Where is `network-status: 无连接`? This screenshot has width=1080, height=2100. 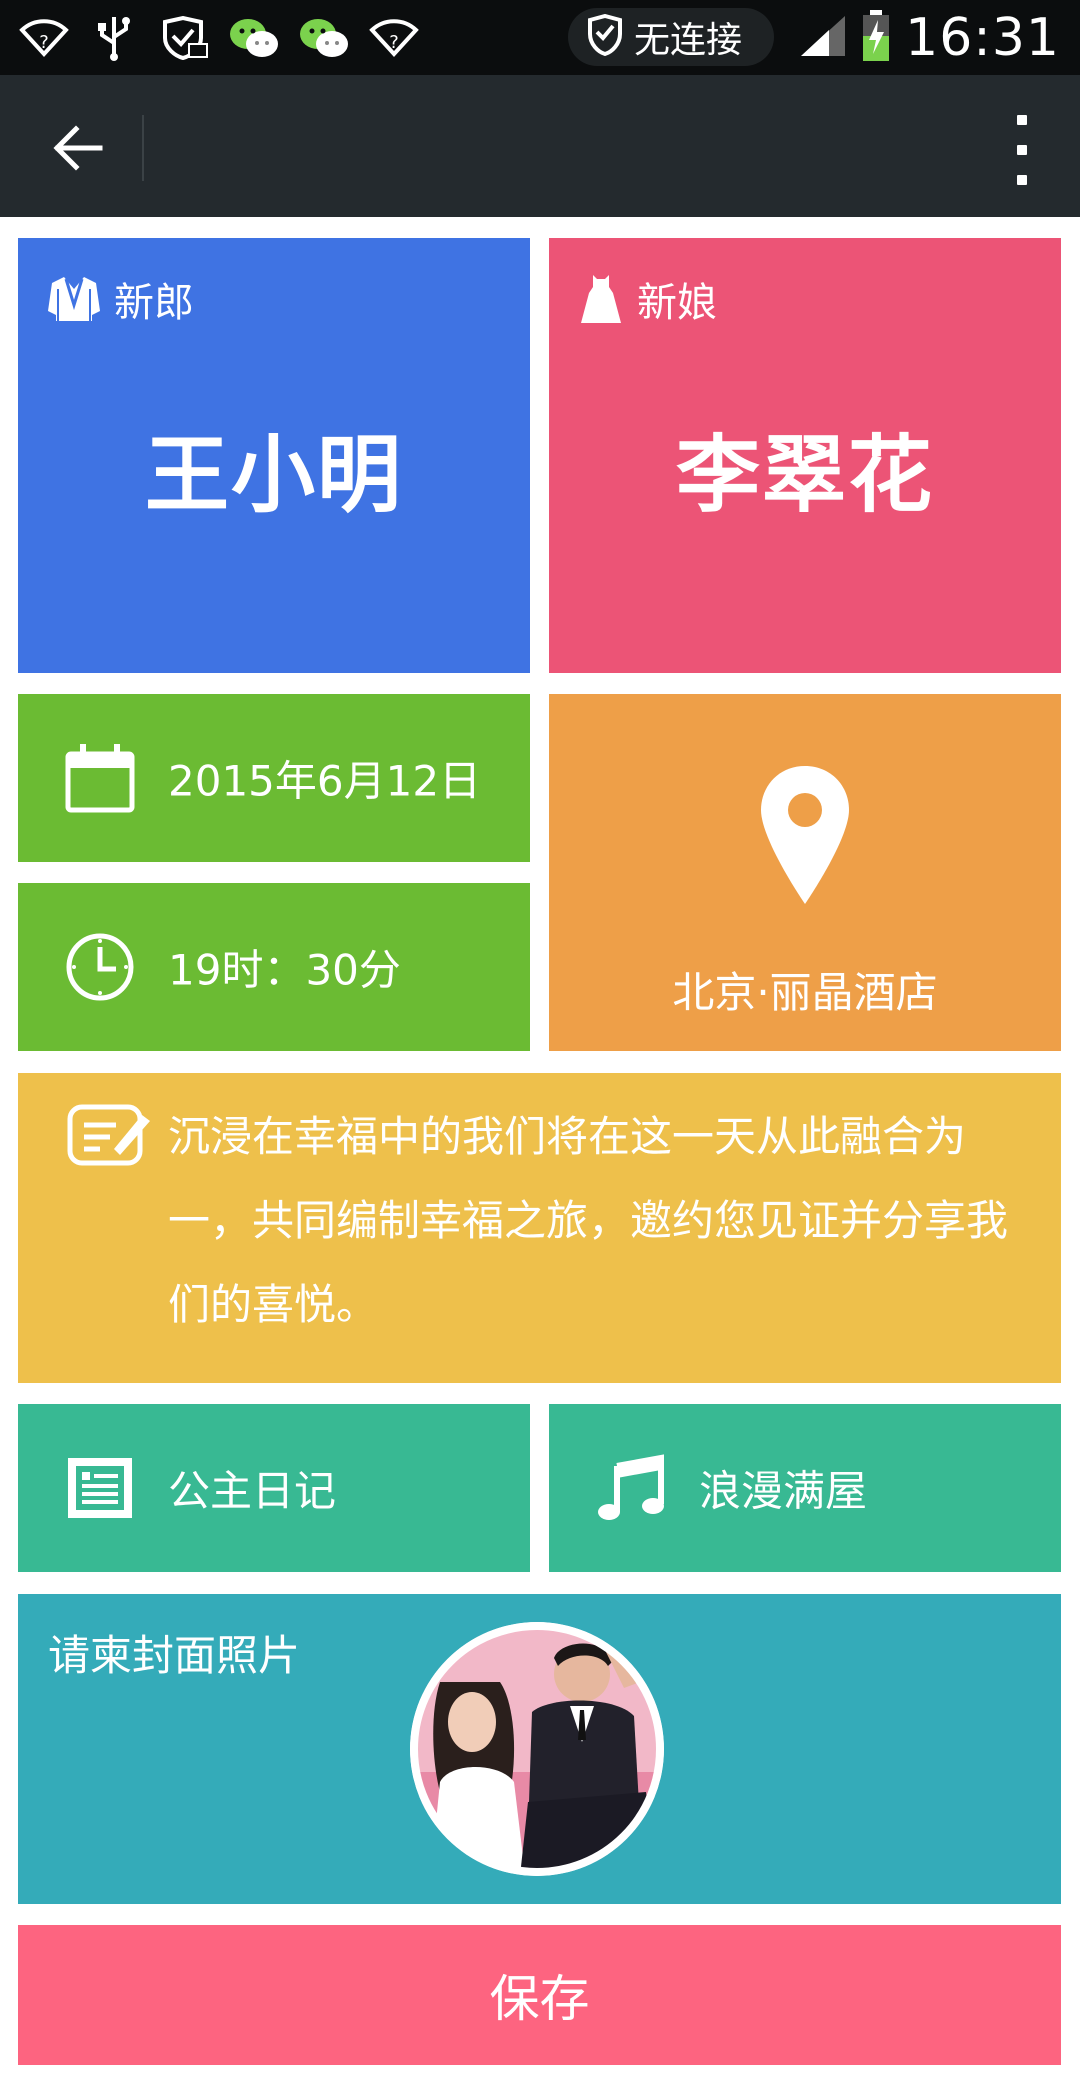 network-status: 无连接 is located at coordinates (671, 37).